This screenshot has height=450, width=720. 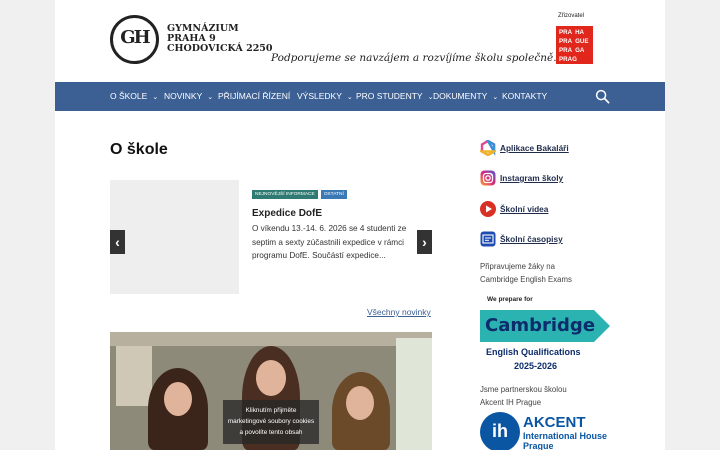 I want to click on partner-intro: Jsme partnerskou školou Akcent IH Prague, so click(x=523, y=396).